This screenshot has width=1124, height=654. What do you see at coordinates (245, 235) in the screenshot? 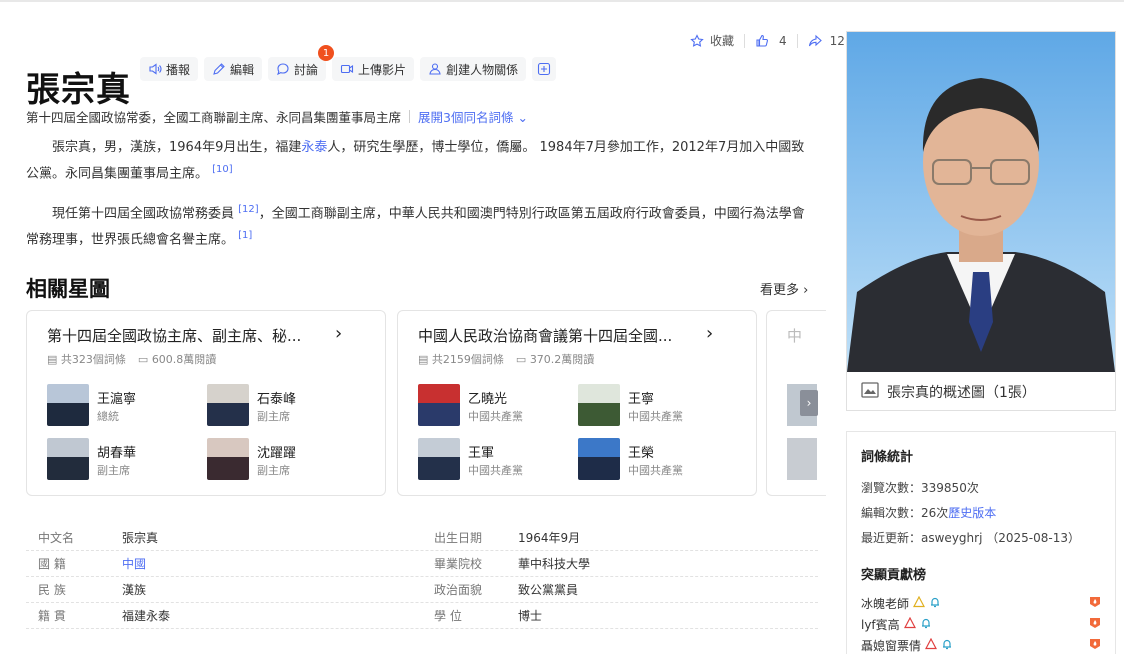
I see `reference-1: [1]` at bounding box center [245, 235].